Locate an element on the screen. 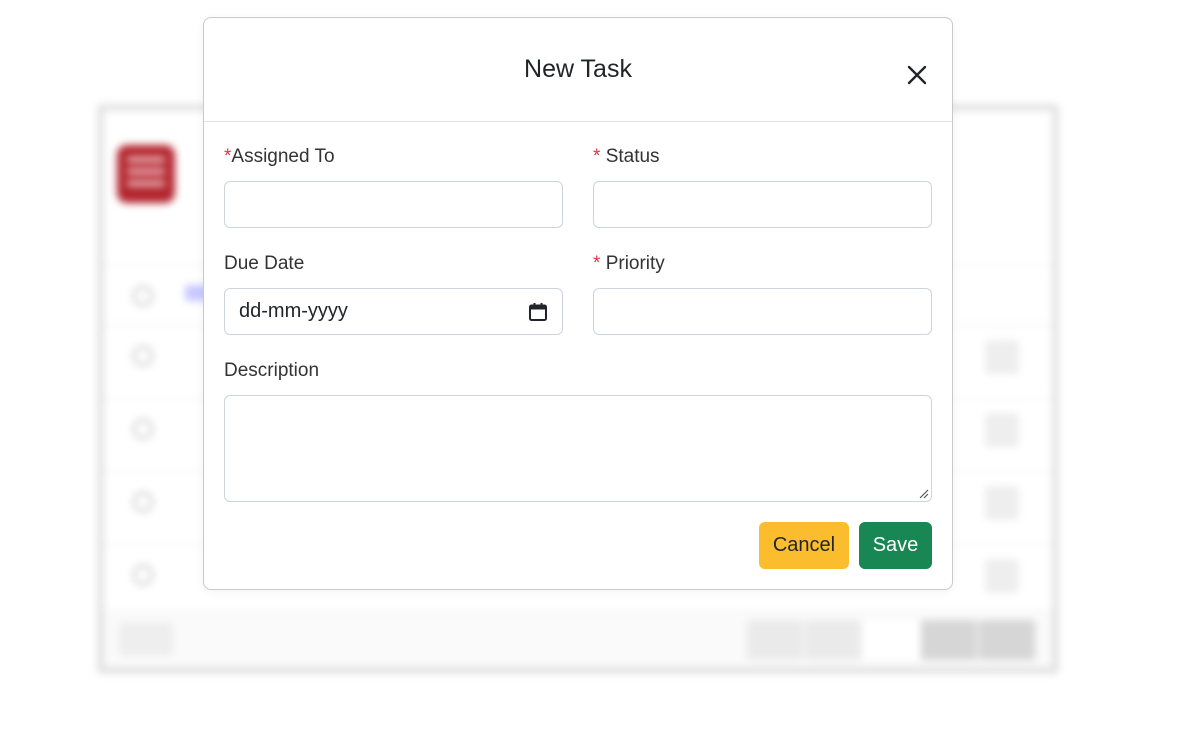  assigned-to-field is located at coordinates (393, 204).